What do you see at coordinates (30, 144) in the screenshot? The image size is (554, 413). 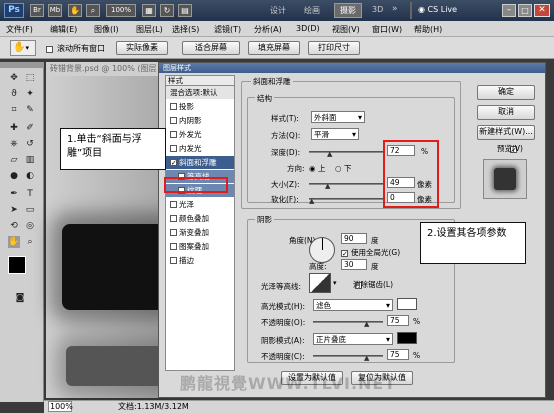 I see `history-brush-icon: ↺` at bounding box center [30, 144].